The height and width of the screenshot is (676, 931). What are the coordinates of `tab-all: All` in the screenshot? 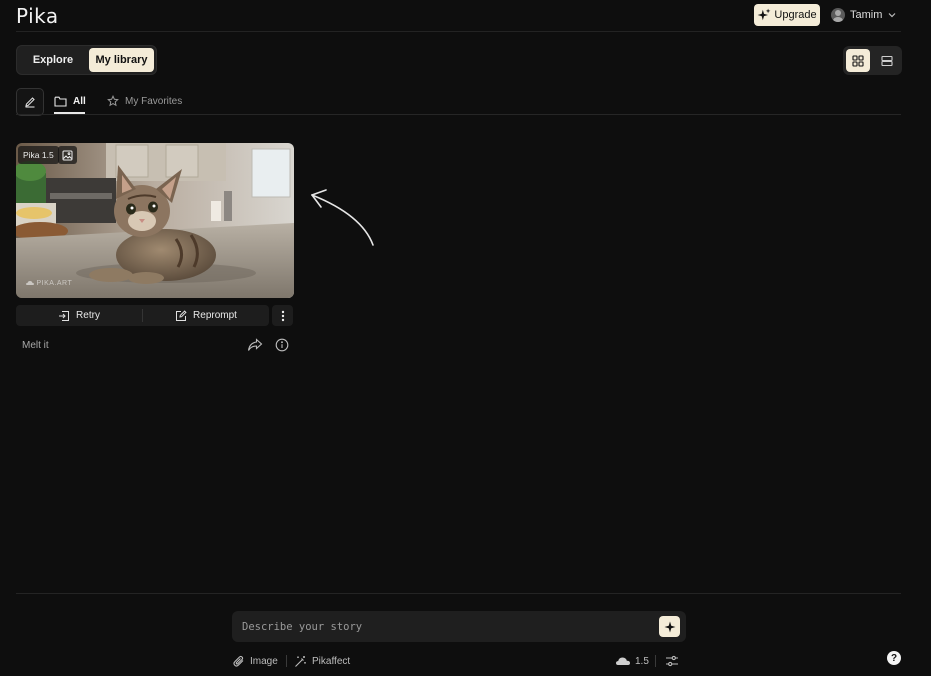 It's located at (70, 101).